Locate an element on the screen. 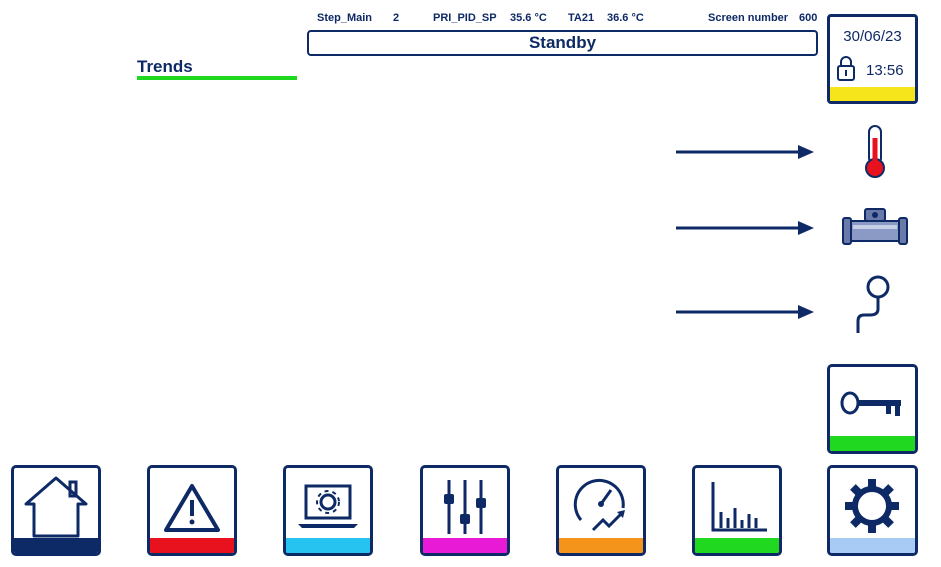  arrow-to-pressure-gauge is located at coordinates (745, 312).